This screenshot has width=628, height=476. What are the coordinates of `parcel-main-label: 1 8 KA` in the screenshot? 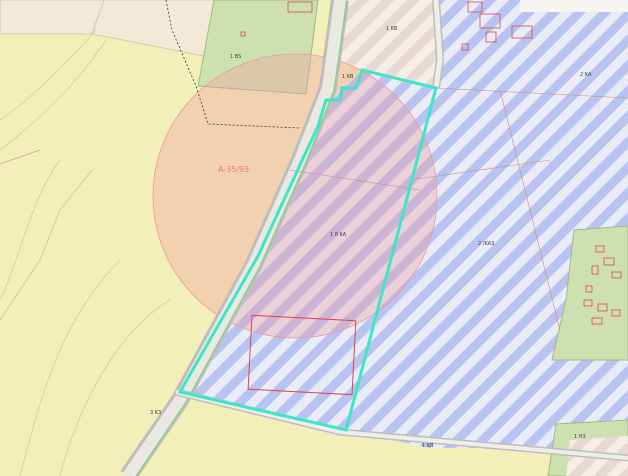 It's located at (338, 235).